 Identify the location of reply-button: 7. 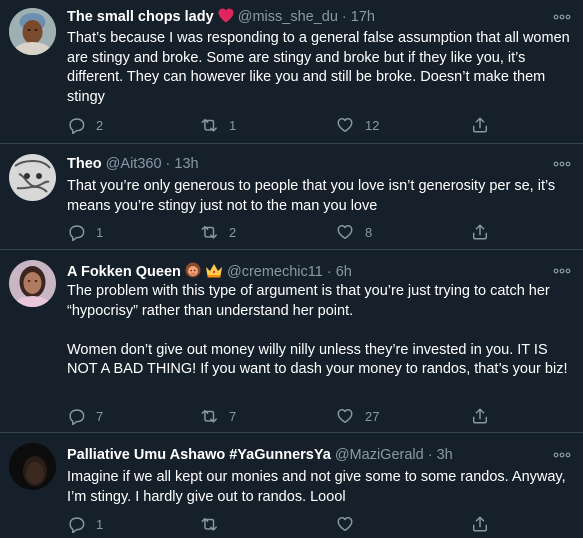
(85, 416).